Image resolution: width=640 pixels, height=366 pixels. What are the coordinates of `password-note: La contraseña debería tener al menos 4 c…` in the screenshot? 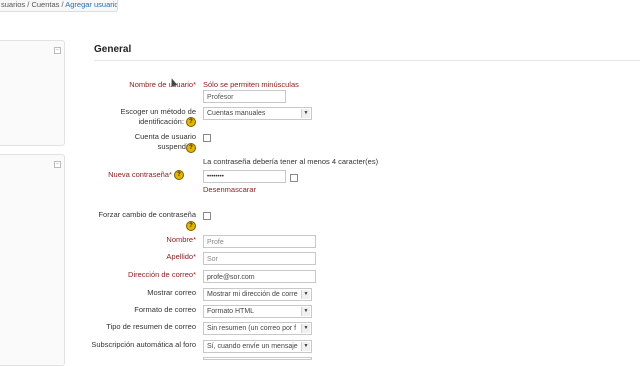 It's located at (291, 161).